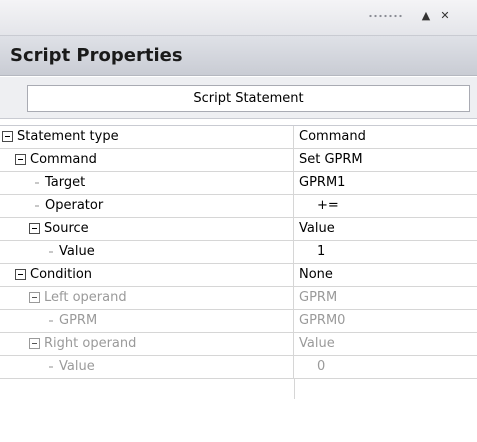 This screenshot has height=442, width=477. What do you see at coordinates (238, 160) in the screenshot?
I see `property-row-command: Command Set GPRM` at bounding box center [238, 160].